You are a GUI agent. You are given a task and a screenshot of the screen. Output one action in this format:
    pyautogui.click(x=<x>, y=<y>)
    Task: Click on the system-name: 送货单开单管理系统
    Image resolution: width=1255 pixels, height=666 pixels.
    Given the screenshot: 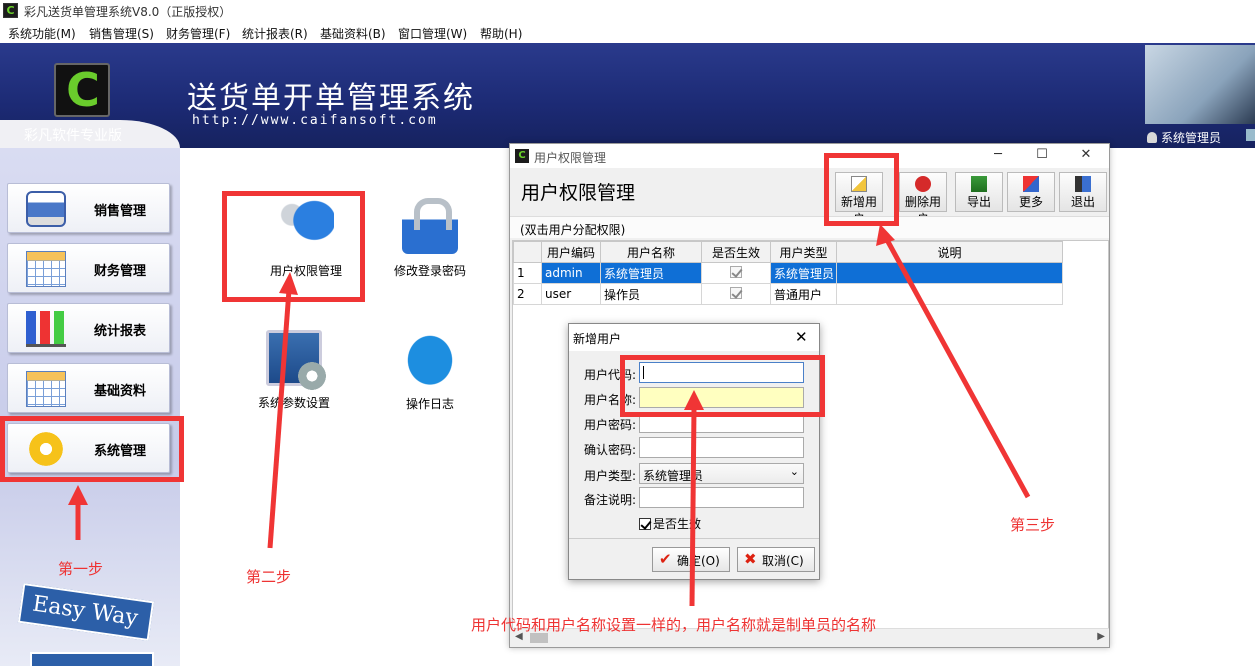 What is the action you would take?
    pyautogui.click(x=331, y=98)
    